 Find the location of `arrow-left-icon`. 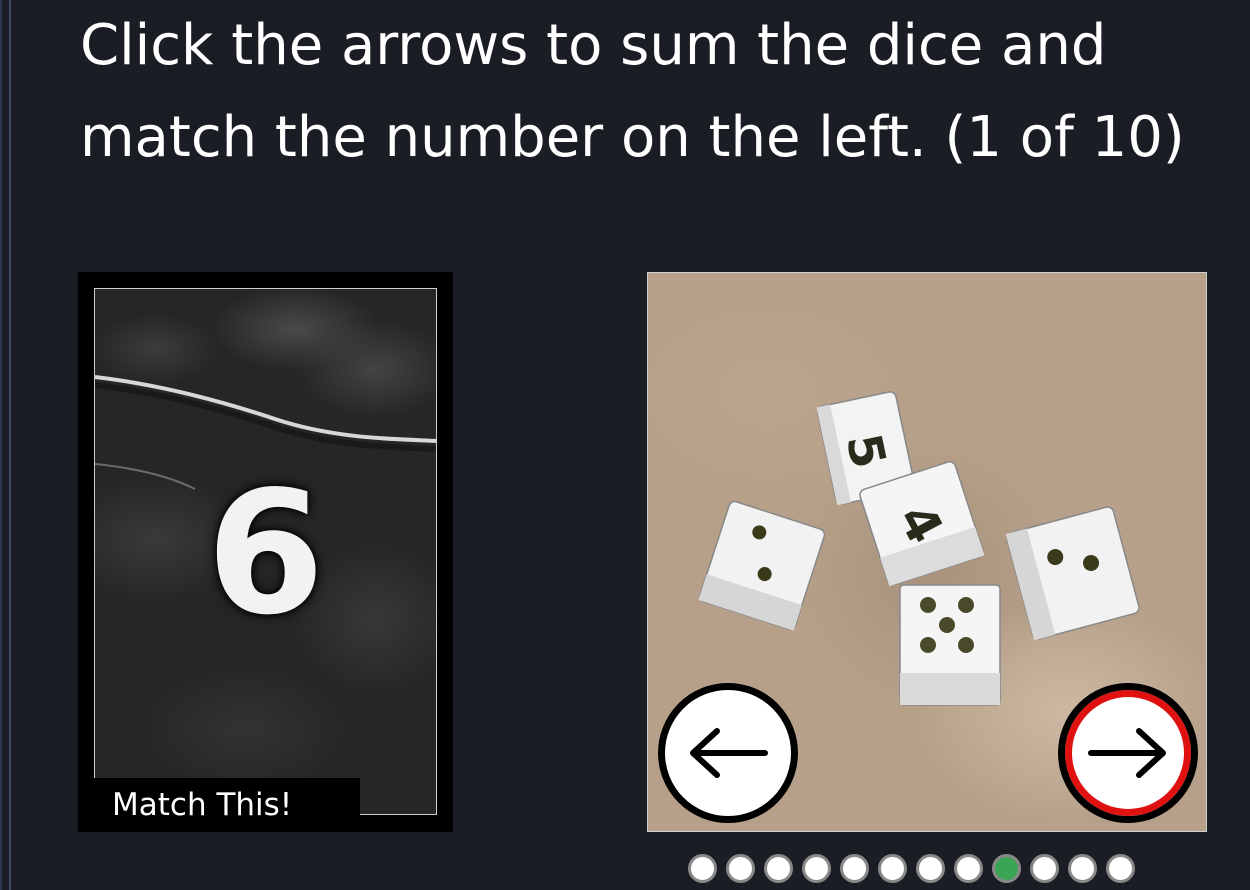

arrow-left-icon is located at coordinates (729, 753).